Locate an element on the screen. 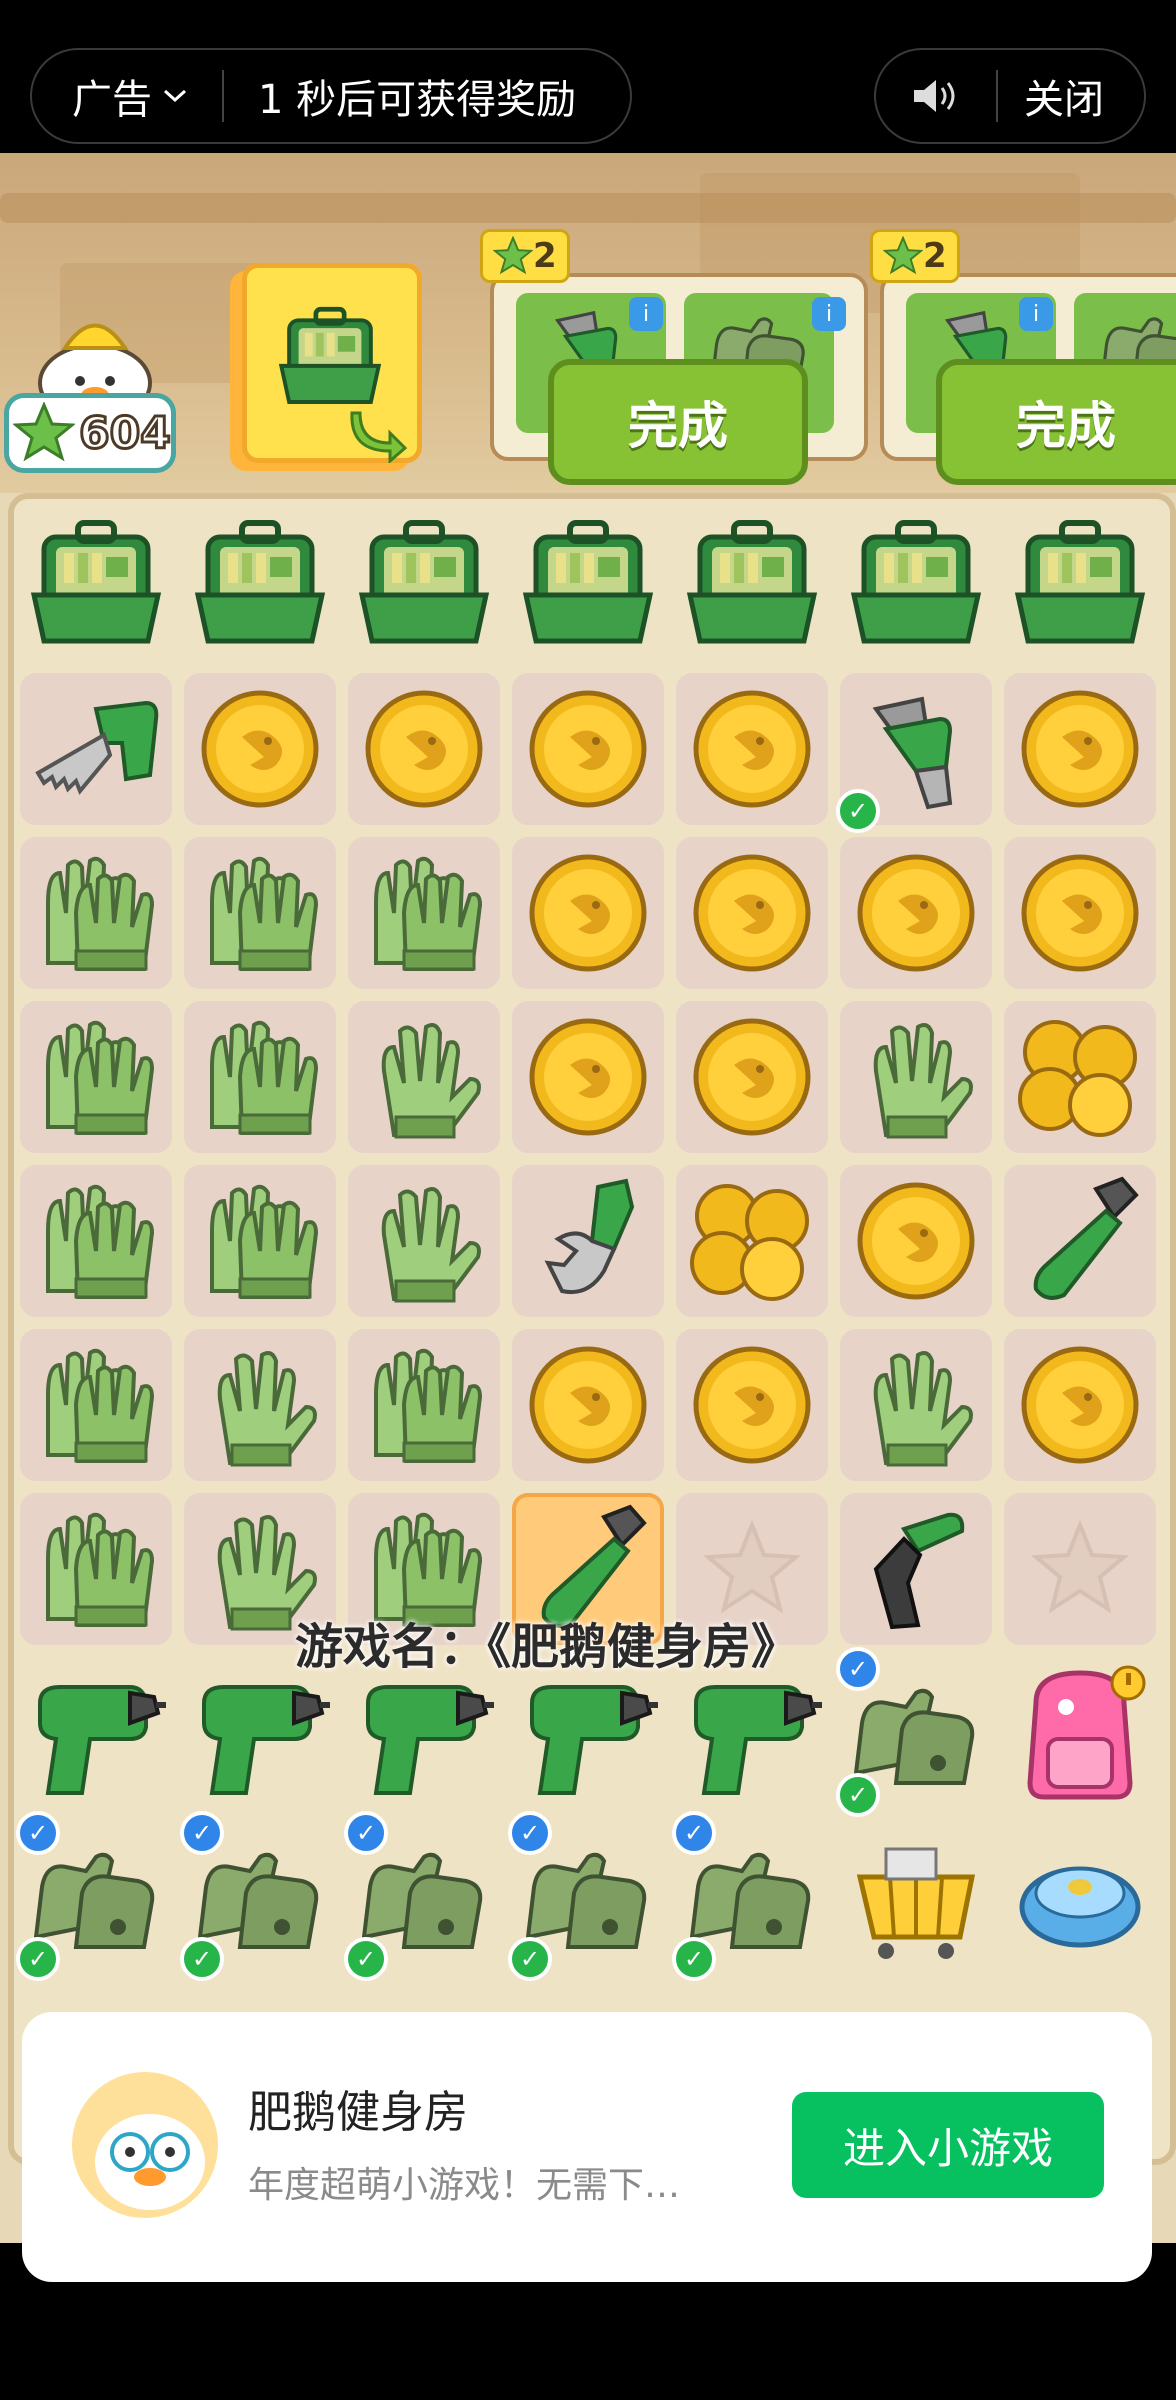 This screenshot has width=1176, height=2400. empty-star-slot-icon is located at coordinates (1080, 1569).